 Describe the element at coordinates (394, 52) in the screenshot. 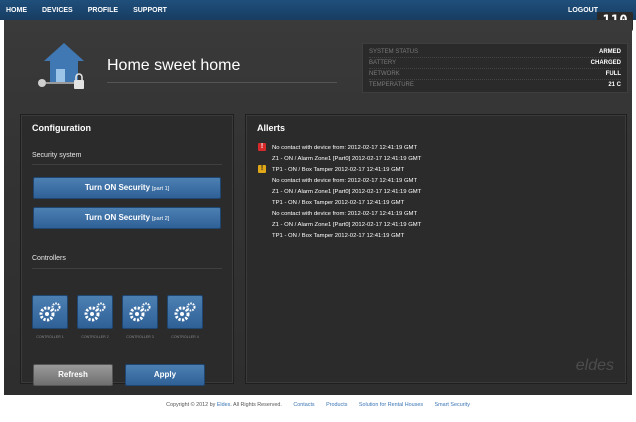

I see `status-key: SYSTEM STATUS` at that location.